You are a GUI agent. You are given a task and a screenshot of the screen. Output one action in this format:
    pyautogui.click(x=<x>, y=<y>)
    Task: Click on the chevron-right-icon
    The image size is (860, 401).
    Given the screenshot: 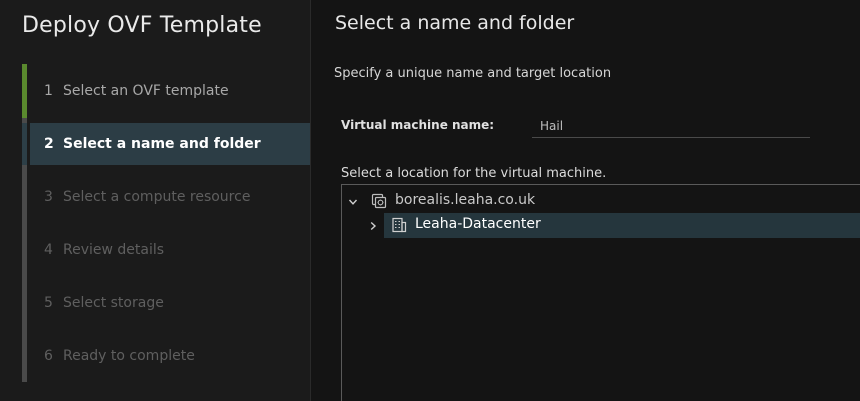 What is the action you would take?
    pyautogui.click(x=373, y=226)
    